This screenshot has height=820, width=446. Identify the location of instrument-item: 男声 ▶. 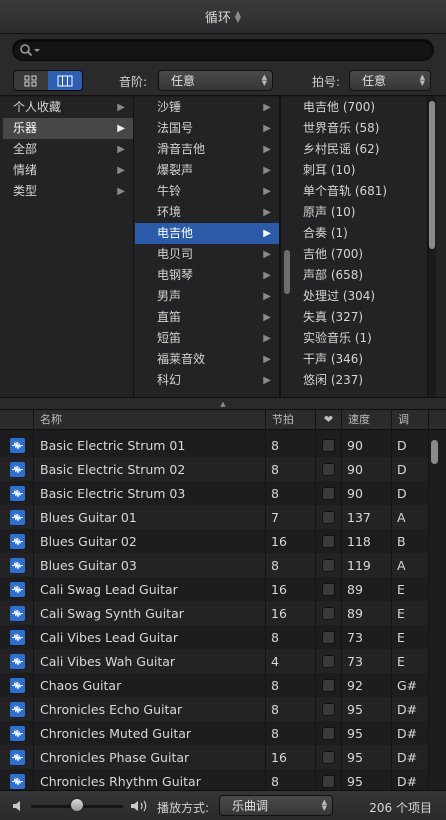
(207, 296).